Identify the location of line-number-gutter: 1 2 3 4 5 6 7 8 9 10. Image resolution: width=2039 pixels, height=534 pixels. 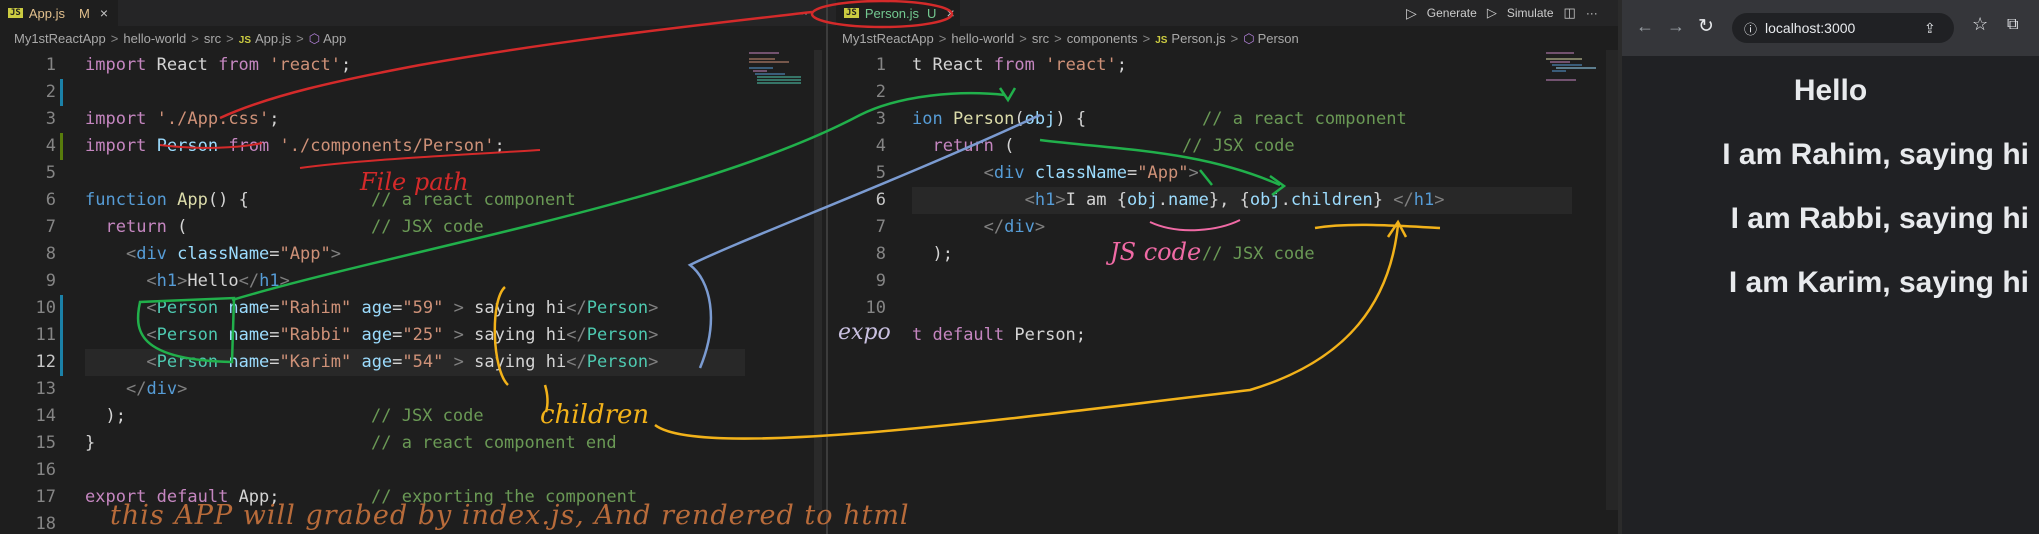
(858, 187).